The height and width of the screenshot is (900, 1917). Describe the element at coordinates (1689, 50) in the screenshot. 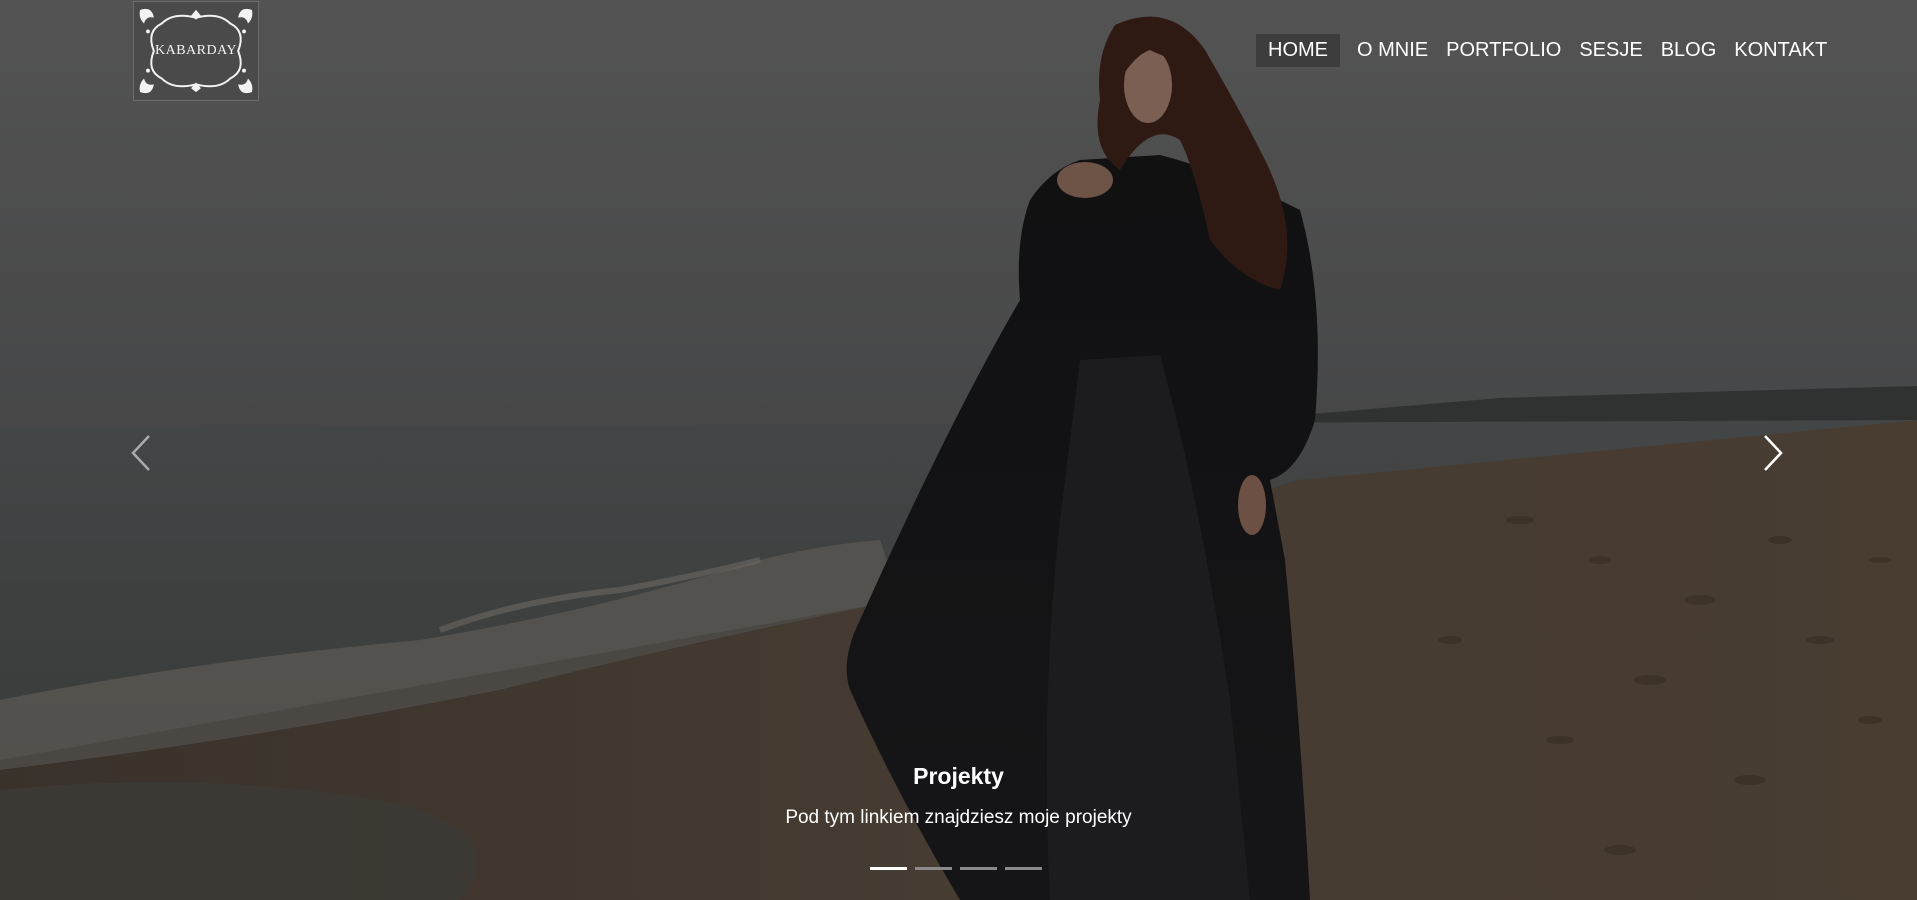

I see `nav-item-blog: BLOG` at that location.